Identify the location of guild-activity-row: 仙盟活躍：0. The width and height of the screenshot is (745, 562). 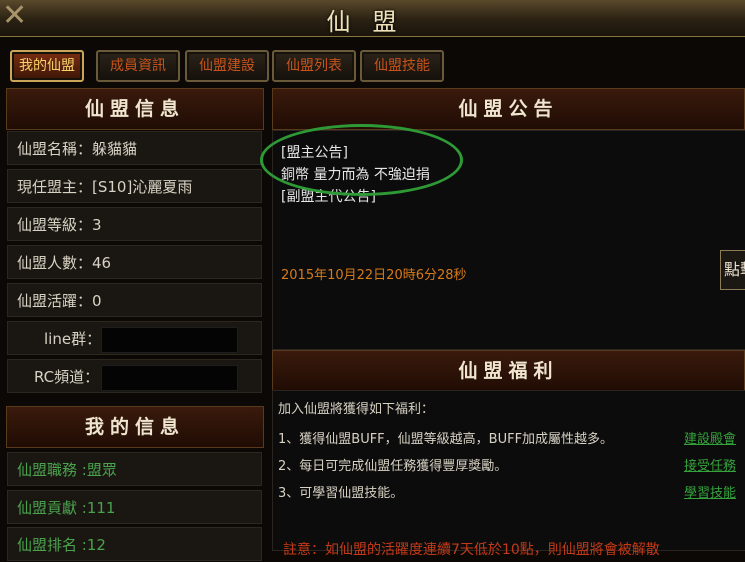
(134, 300).